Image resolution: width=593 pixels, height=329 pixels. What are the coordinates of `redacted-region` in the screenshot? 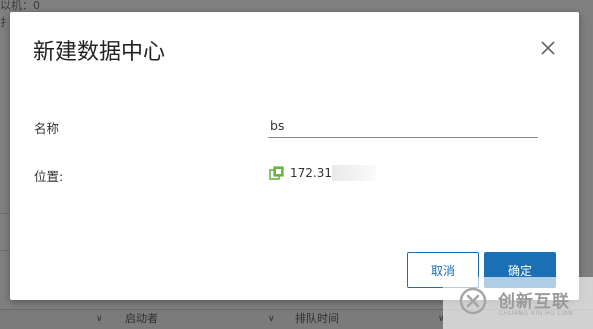 It's located at (354, 173).